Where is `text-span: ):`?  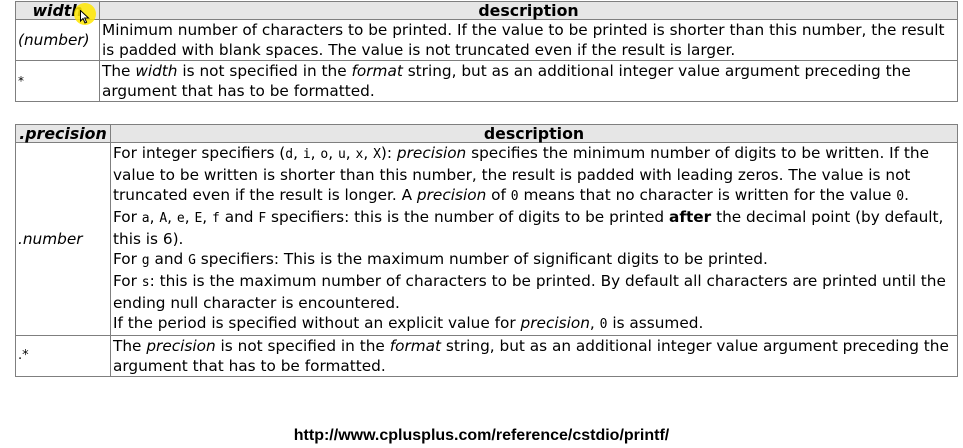 text-span: ): is located at coordinates (388, 153).